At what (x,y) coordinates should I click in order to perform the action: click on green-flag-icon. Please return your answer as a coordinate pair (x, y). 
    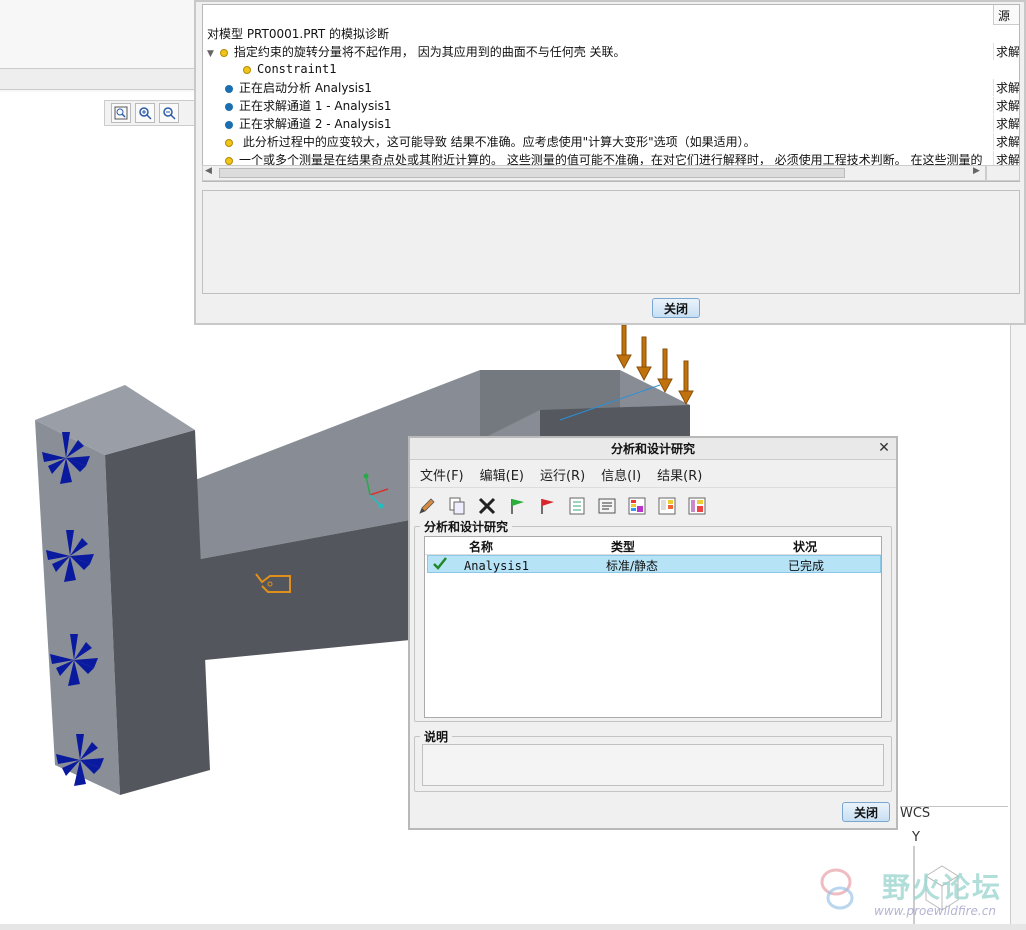
    Looking at the image, I should click on (517, 506).